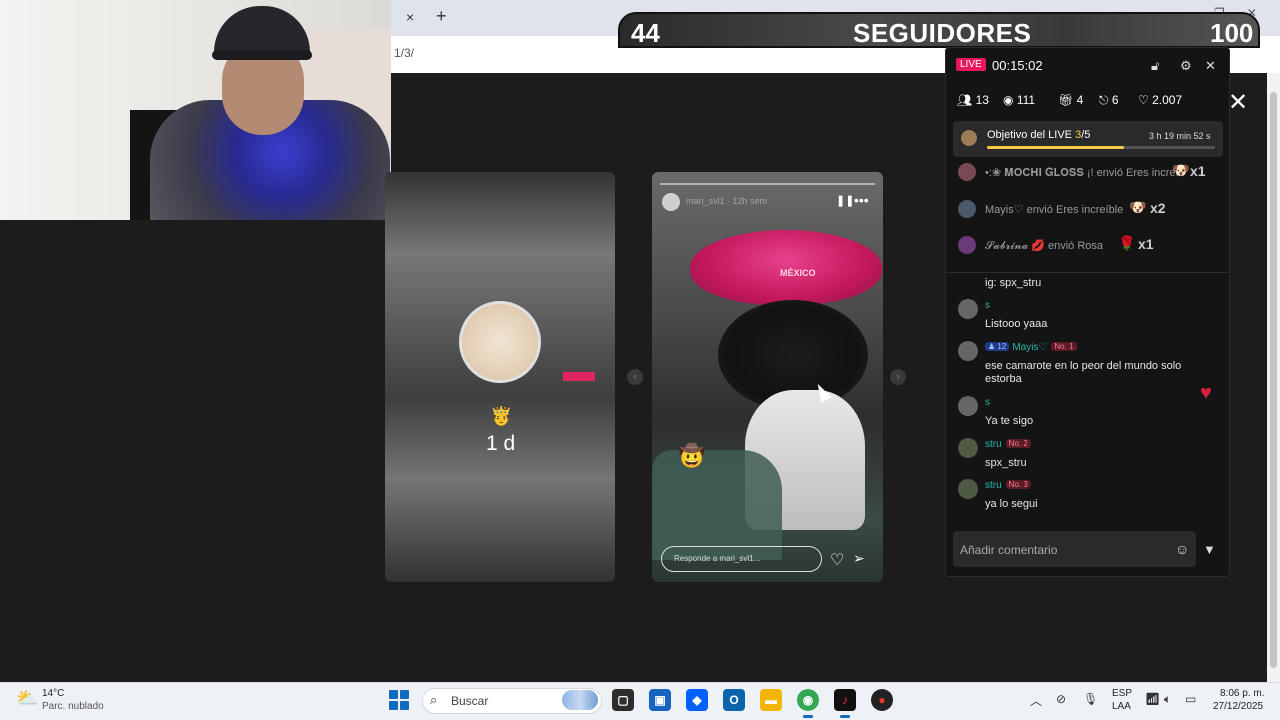 The width and height of the screenshot is (1280, 720). What do you see at coordinates (1186, 66) in the screenshot?
I see `gear-icon: ⚙` at bounding box center [1186, 66].